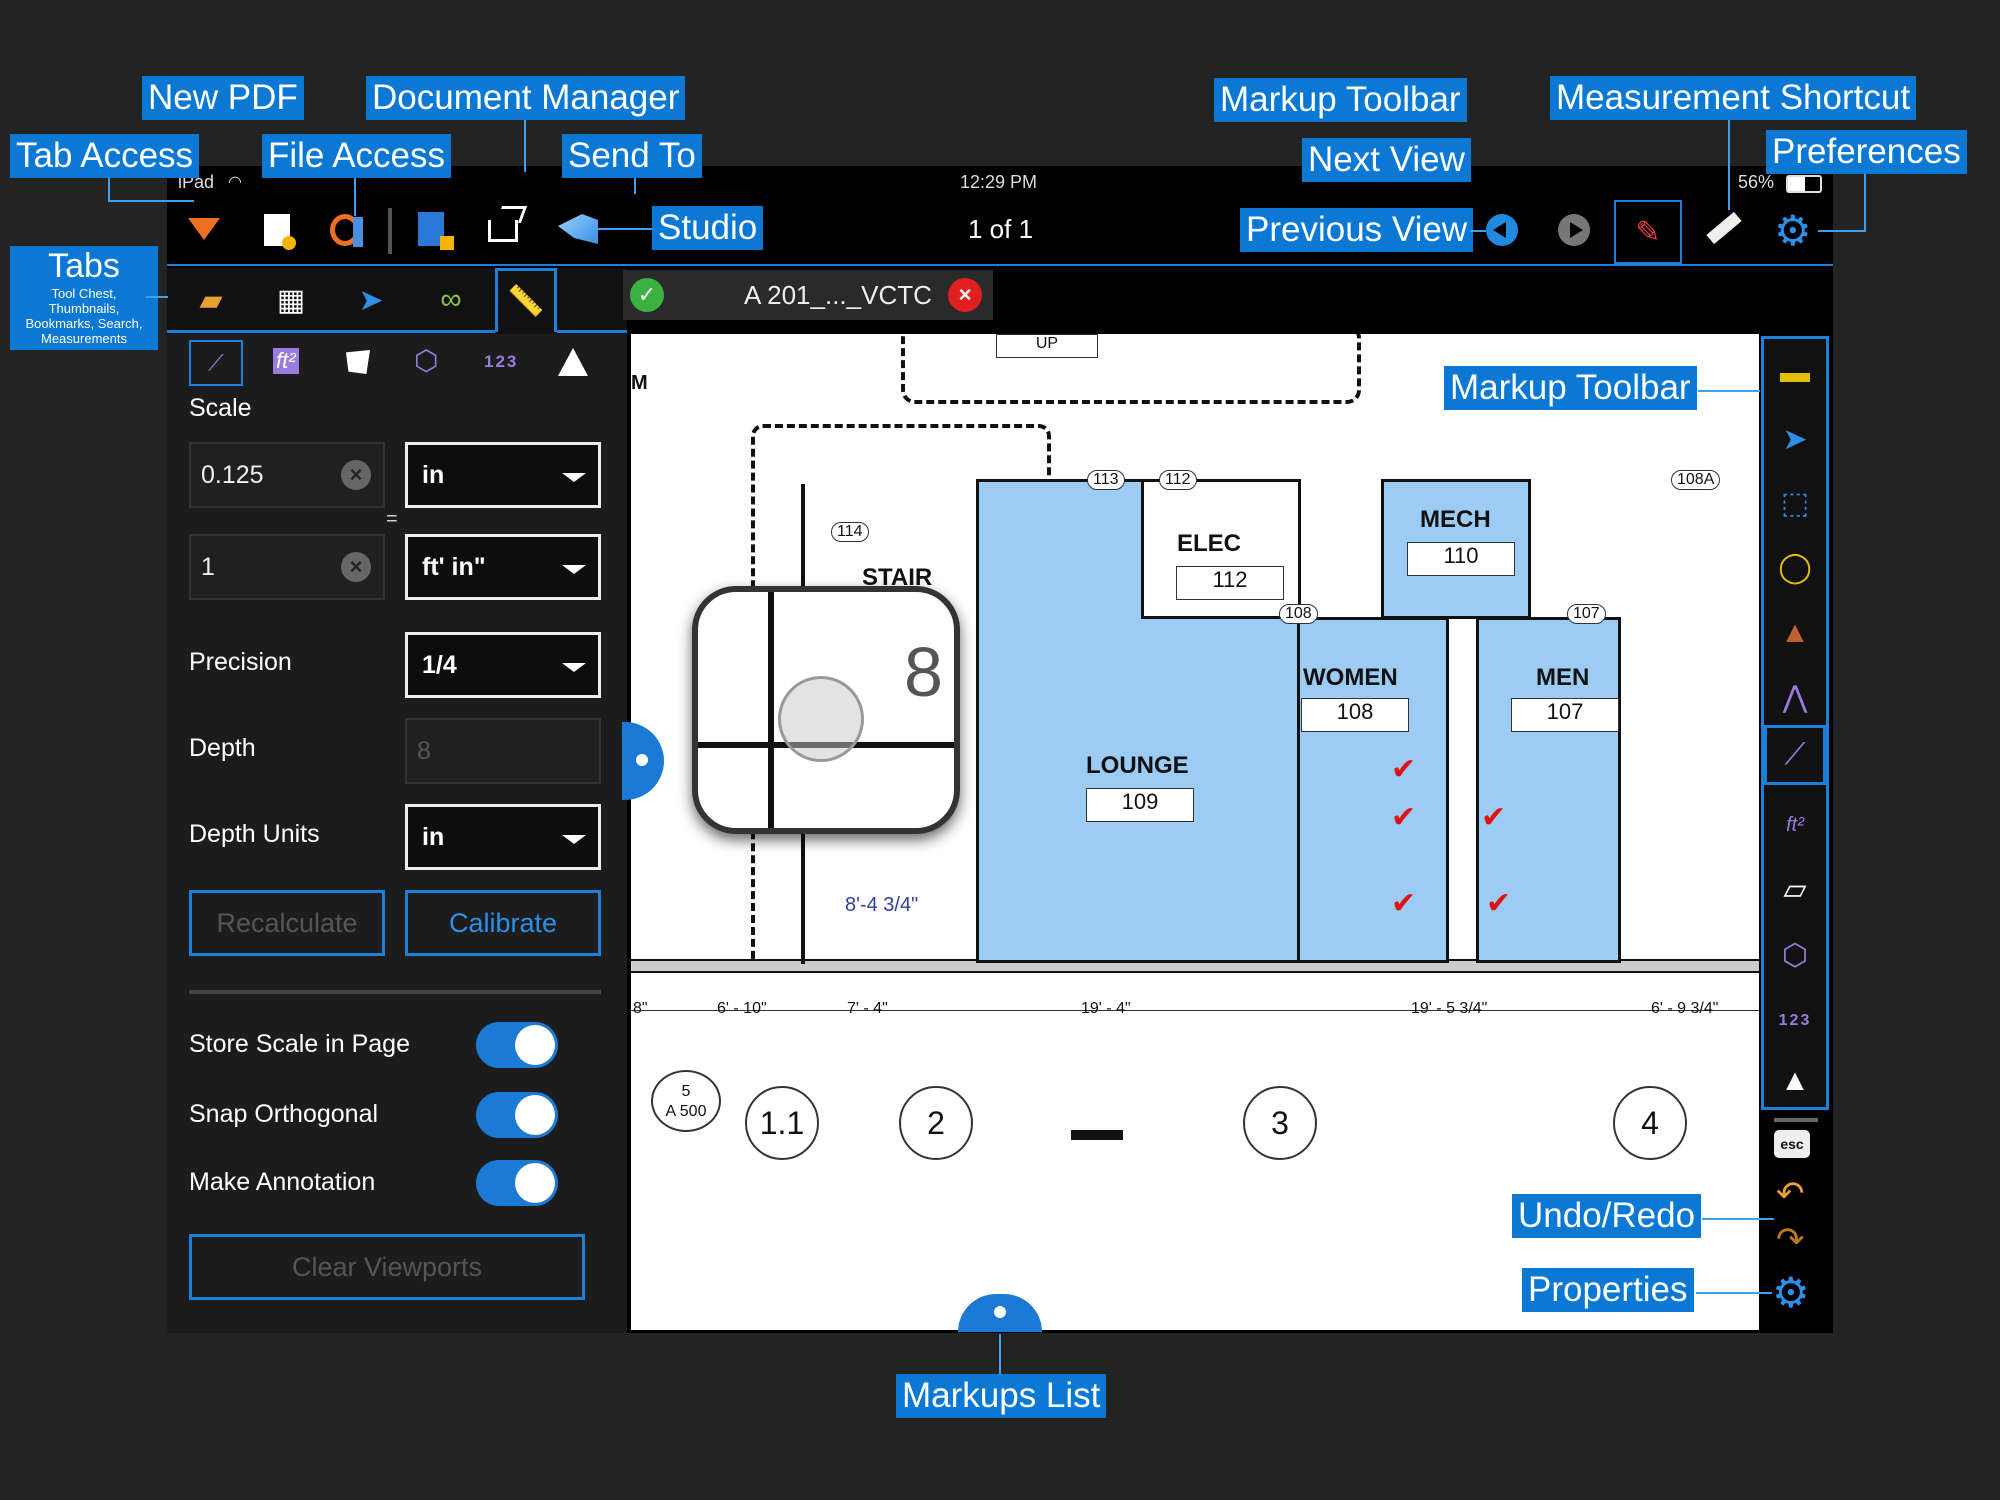  Describe the element at coordinates (881, 905) in the screenshot. I see `measurement-label: 8'-4 3/4"` at that location.